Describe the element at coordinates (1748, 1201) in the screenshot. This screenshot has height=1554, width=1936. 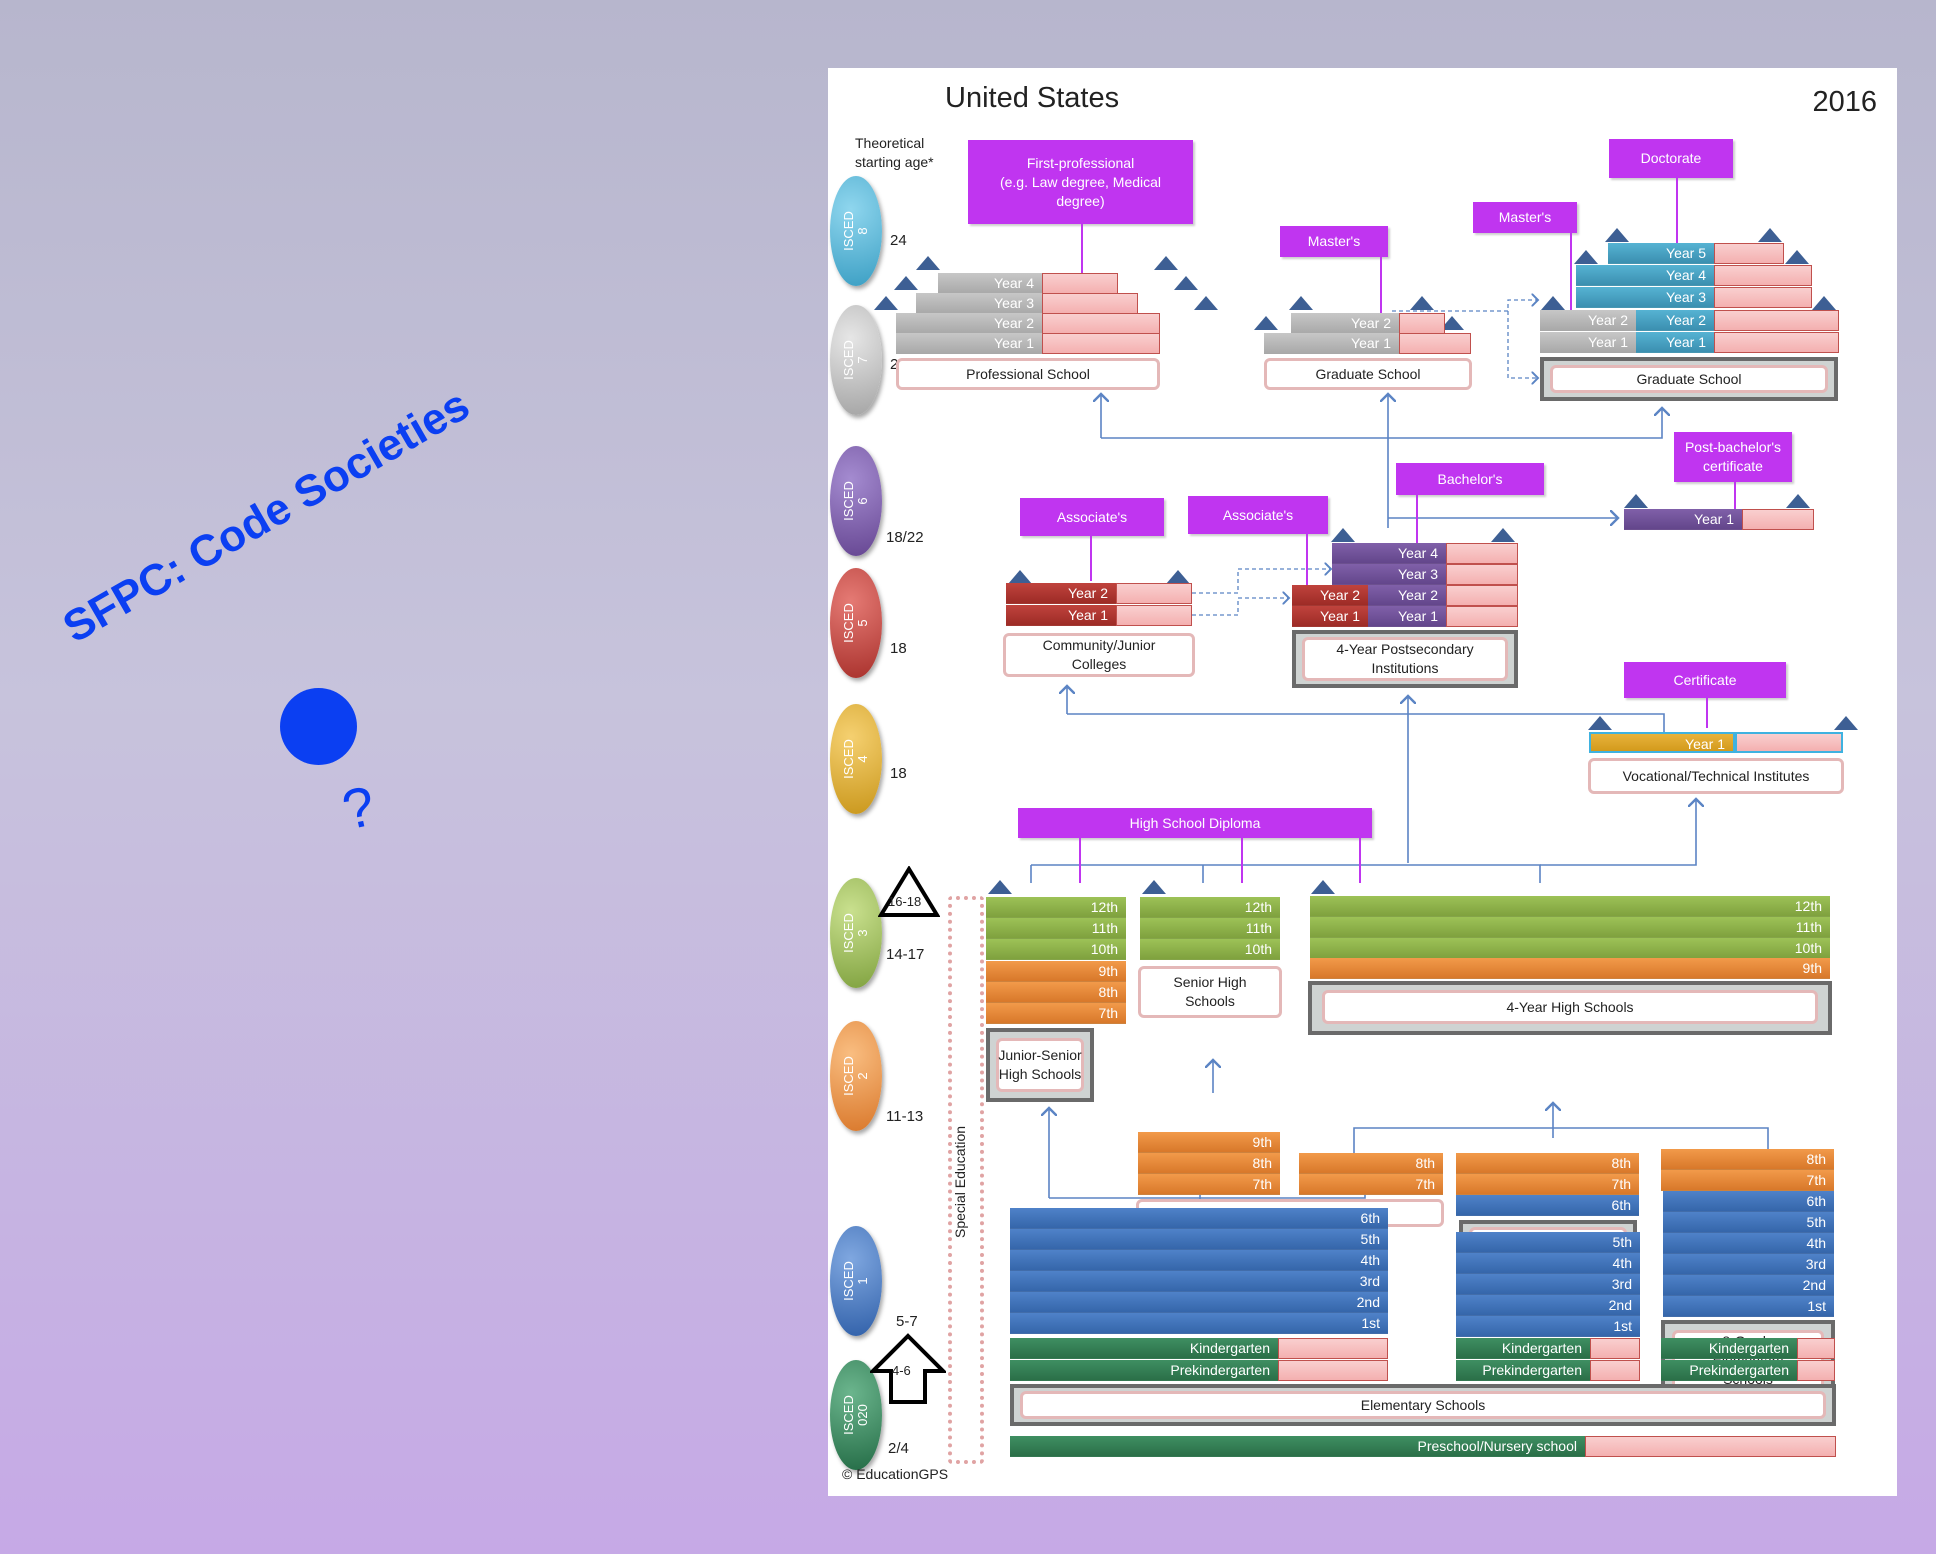
I see `8g-grade-6: 6th` at that location.